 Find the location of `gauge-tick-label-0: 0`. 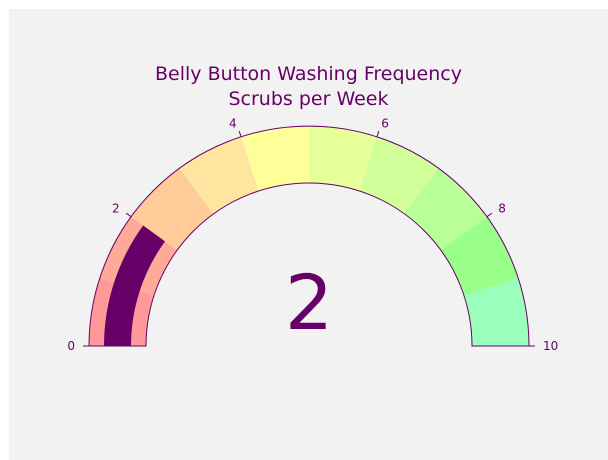

gauge-tick-label-0: 0 is located at coordinates (71, 346).